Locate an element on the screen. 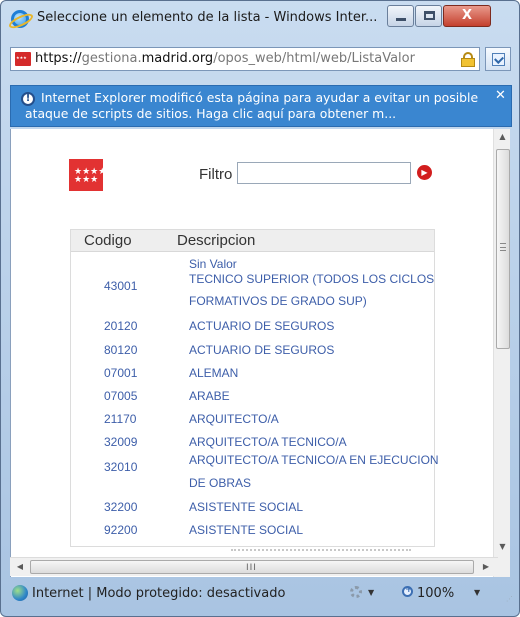 This screenshot has width=520, height=617. url-path: /opos_web/html/web/ListaValor is located at coordinates (314, 58).